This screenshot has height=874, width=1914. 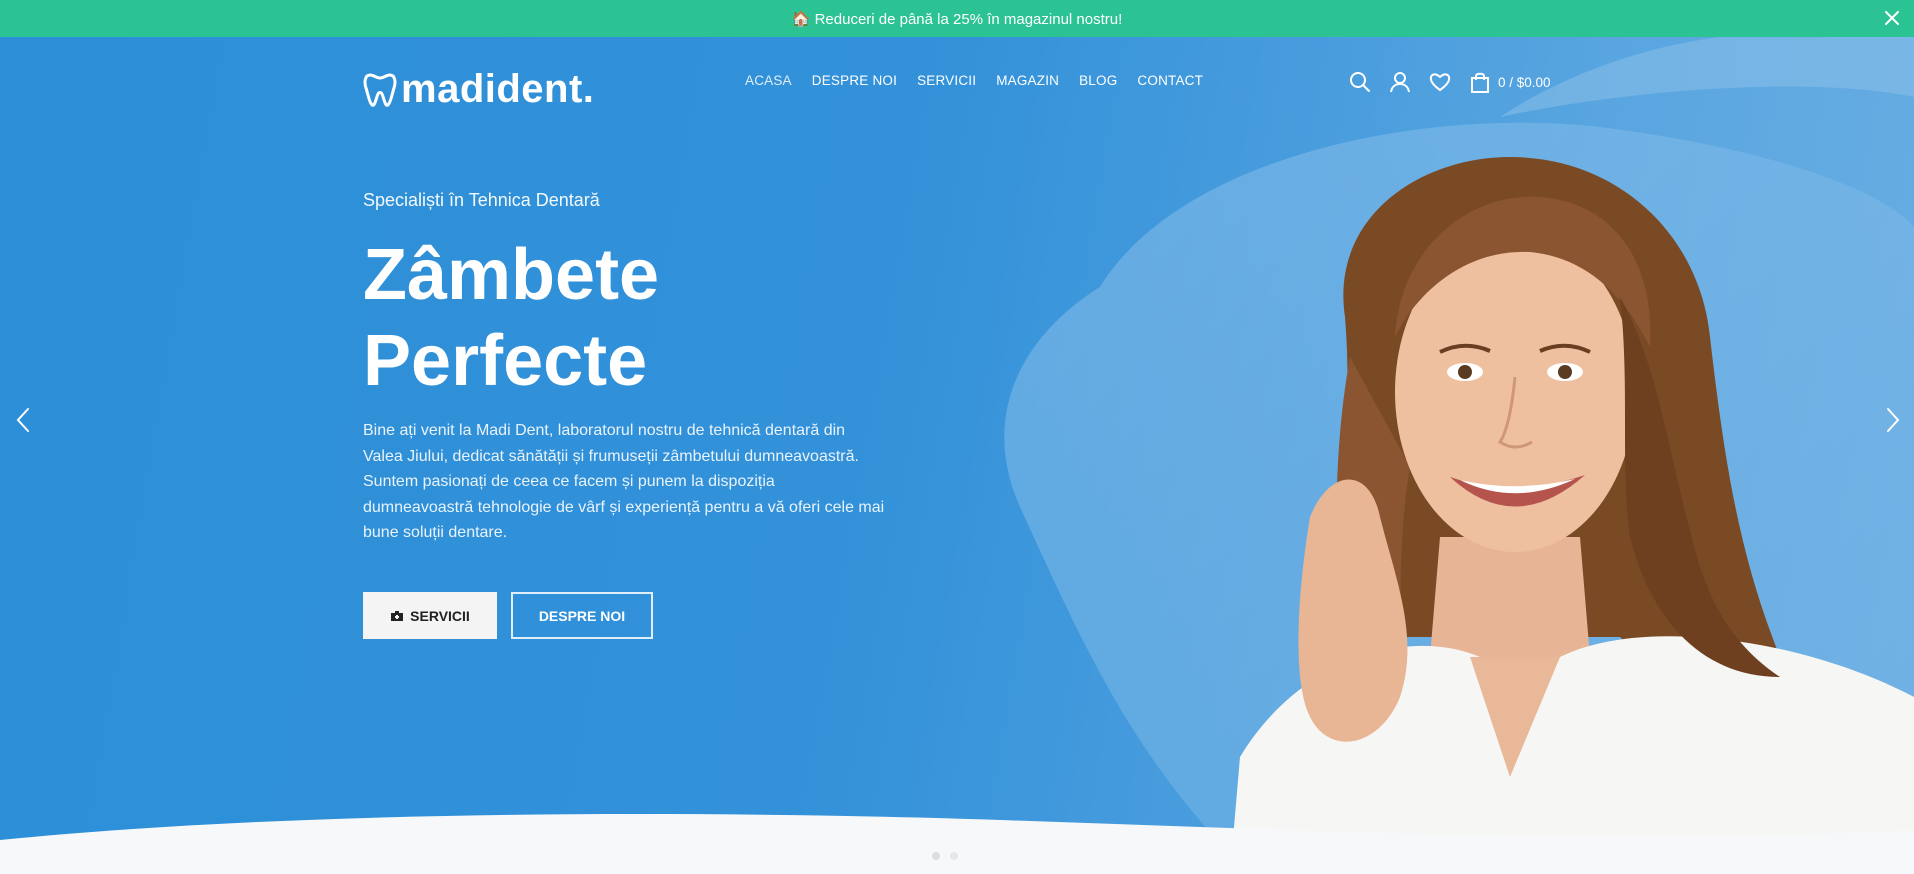 I want to click on nav-item-magazin: MAGAZIN, so click(x=1027, y=80).